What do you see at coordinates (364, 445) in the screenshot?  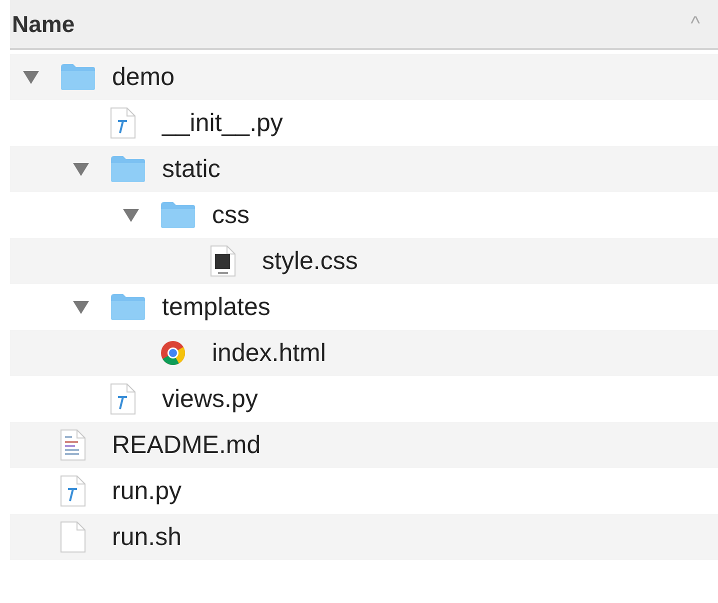 I see `tree-row: README.md` at bounding box center [364, 445].